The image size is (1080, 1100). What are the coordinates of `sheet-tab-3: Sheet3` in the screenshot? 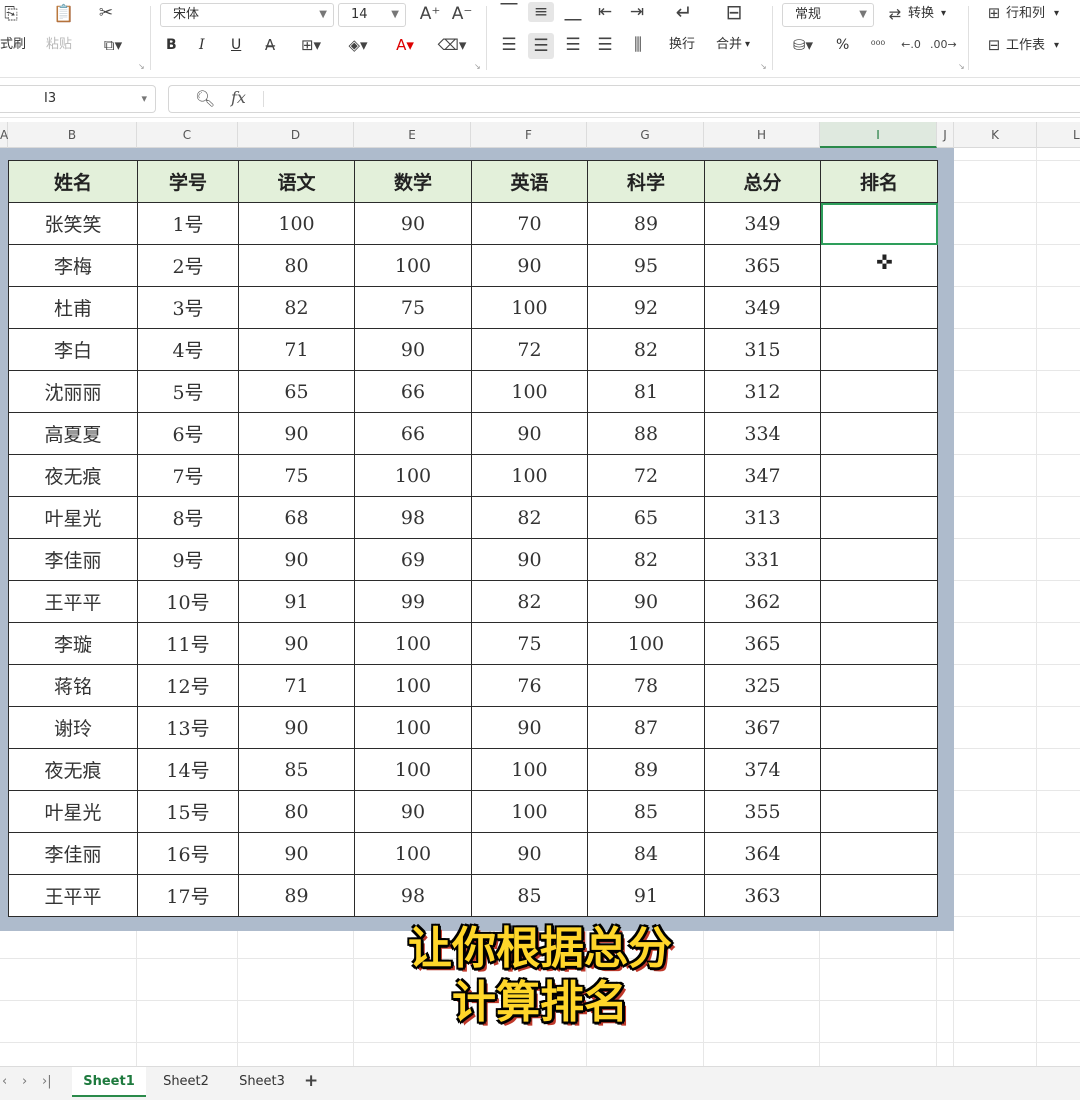 It's located at (262, 1082).